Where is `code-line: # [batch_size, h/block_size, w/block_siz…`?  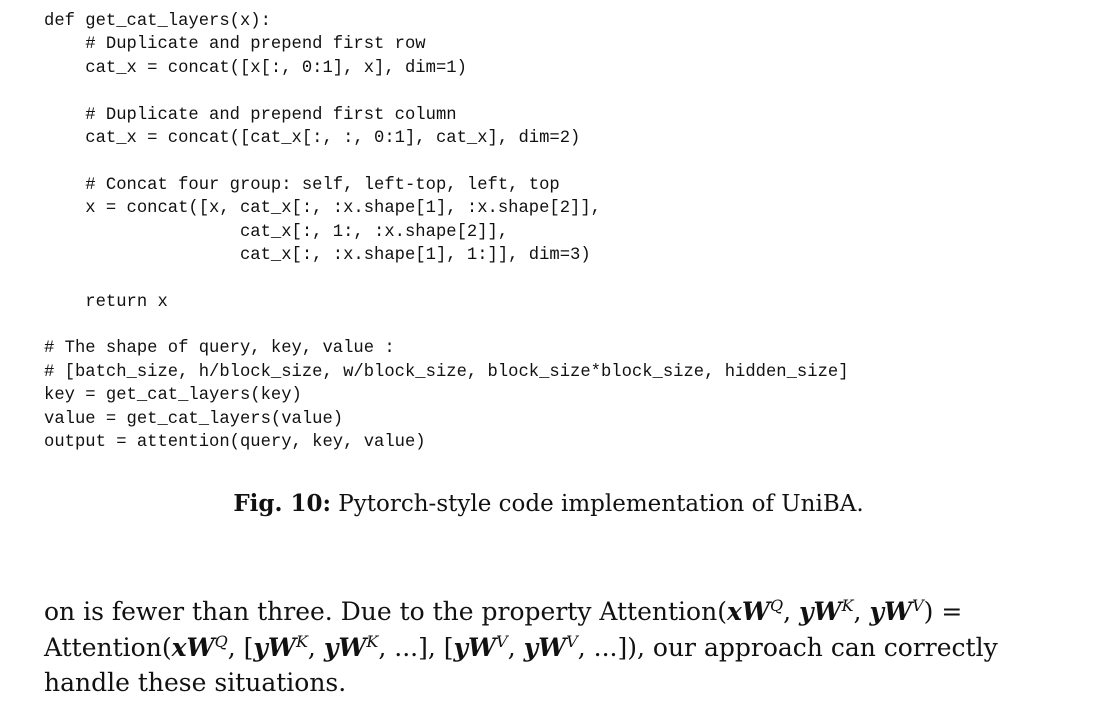 code-line: # [batch_size, h/block_size, w/block_siz… is located at coordinates (446, 372).